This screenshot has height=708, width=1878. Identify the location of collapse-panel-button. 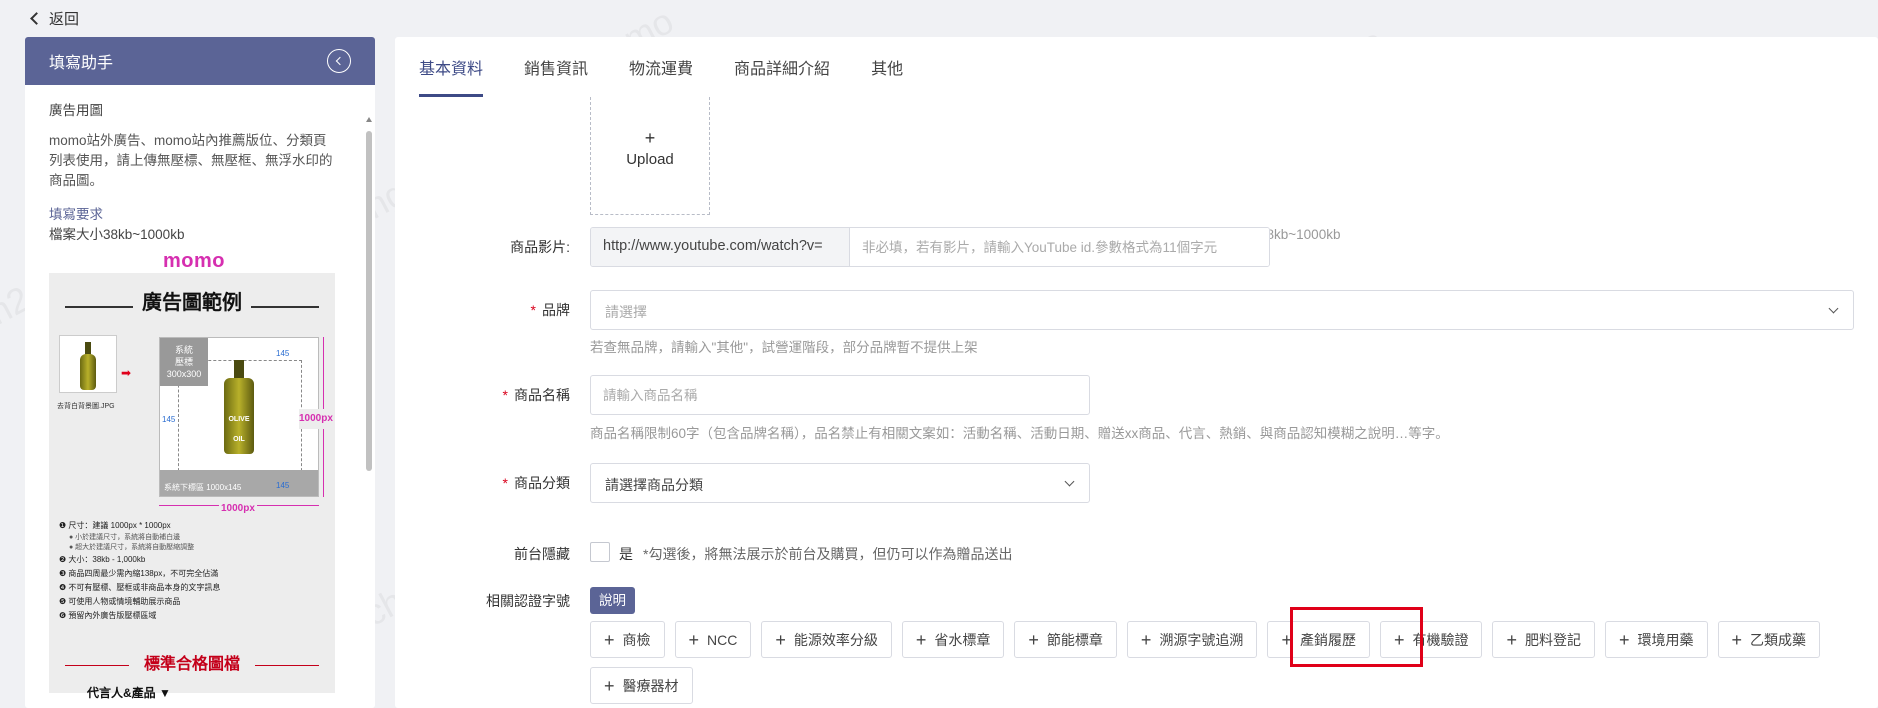
(339, 61).